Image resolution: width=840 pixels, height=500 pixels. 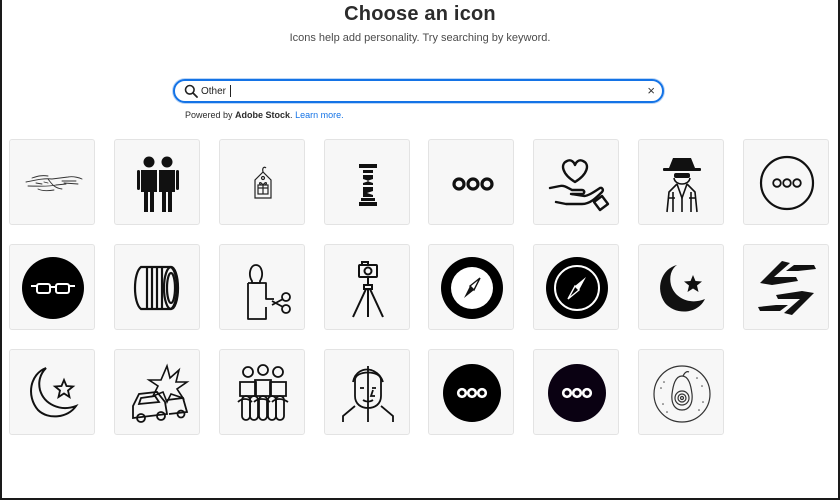 I want to click on compass-filled-icon, so click(x=577, y=288).